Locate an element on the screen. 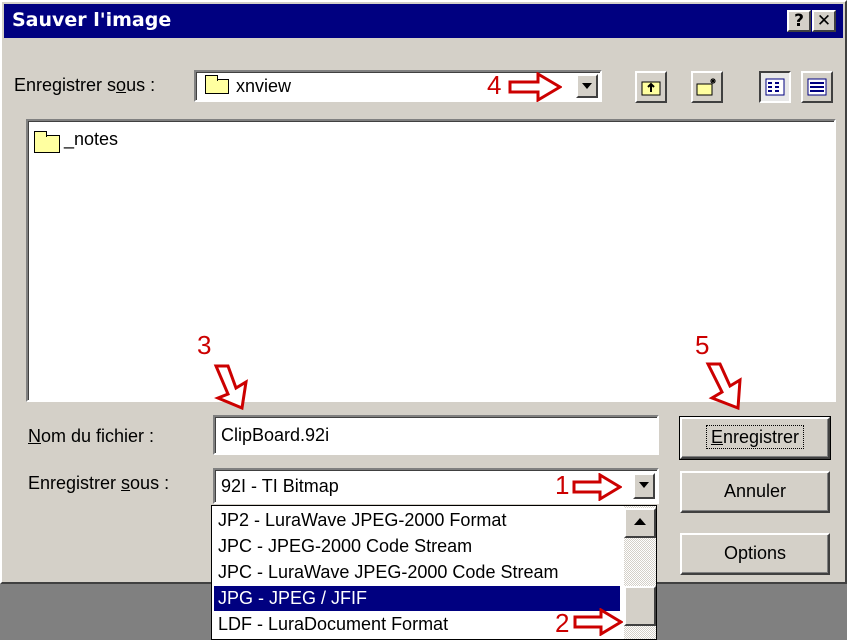  save-as-type-dropdown-button is located at coordinates (644, 486).